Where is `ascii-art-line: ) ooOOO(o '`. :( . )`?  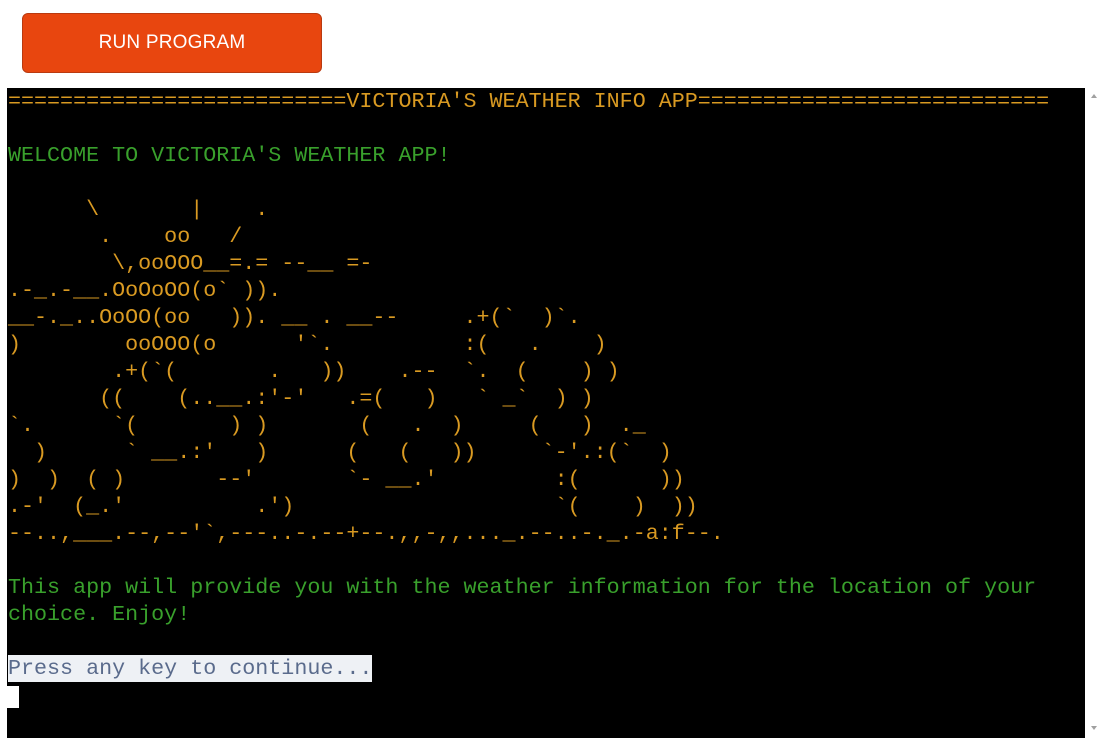
ascii-art-line: ) ooOOO(o '`. :( . ) is located at coordinates (307, 344).